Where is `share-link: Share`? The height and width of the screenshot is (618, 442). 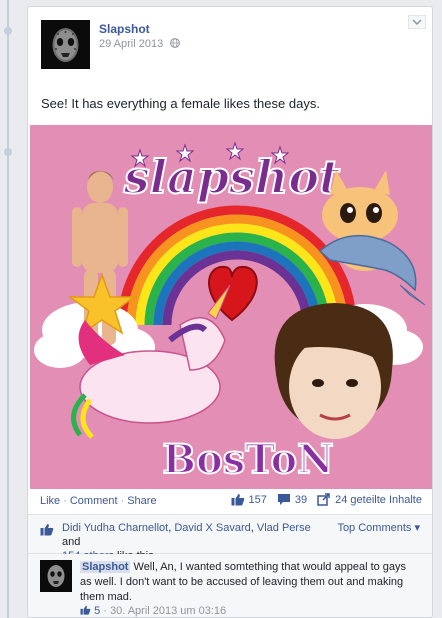
share-link: Share is located at coordinates (141, 501).